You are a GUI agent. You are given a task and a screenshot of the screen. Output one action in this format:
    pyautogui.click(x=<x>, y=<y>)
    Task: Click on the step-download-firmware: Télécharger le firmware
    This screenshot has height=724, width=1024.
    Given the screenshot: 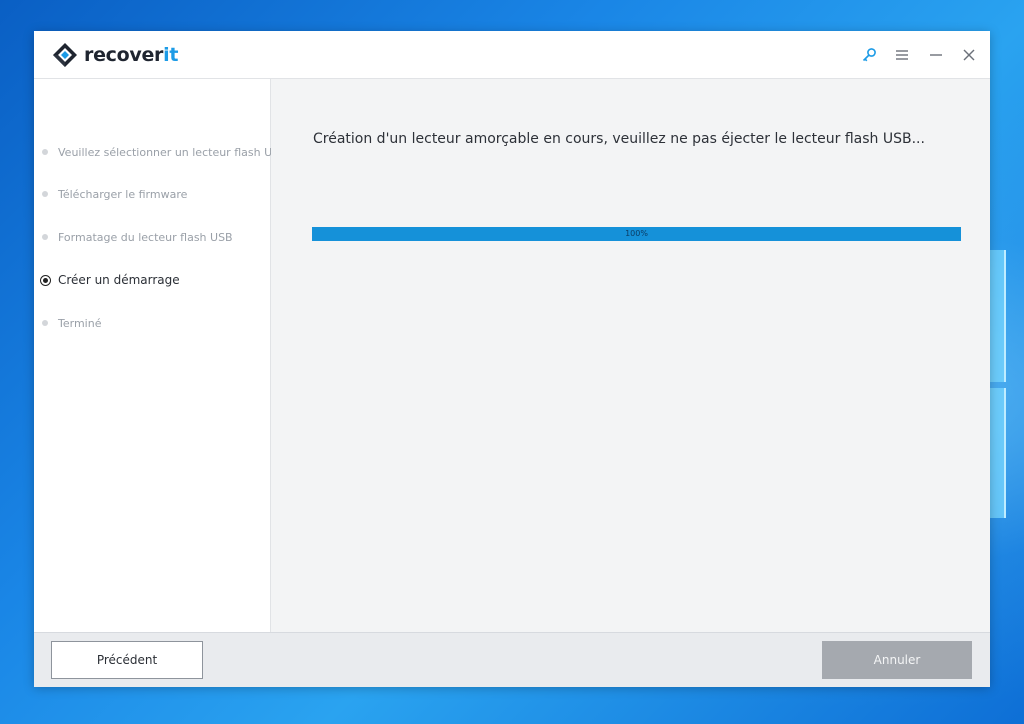 What is the action you would take?
    pyautogui.click(x=113, y=194)
    